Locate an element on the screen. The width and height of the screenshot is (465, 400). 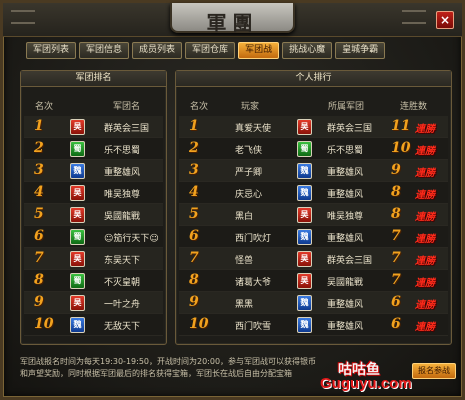
legion-rank: 1 is located at coordinates (39, 126).